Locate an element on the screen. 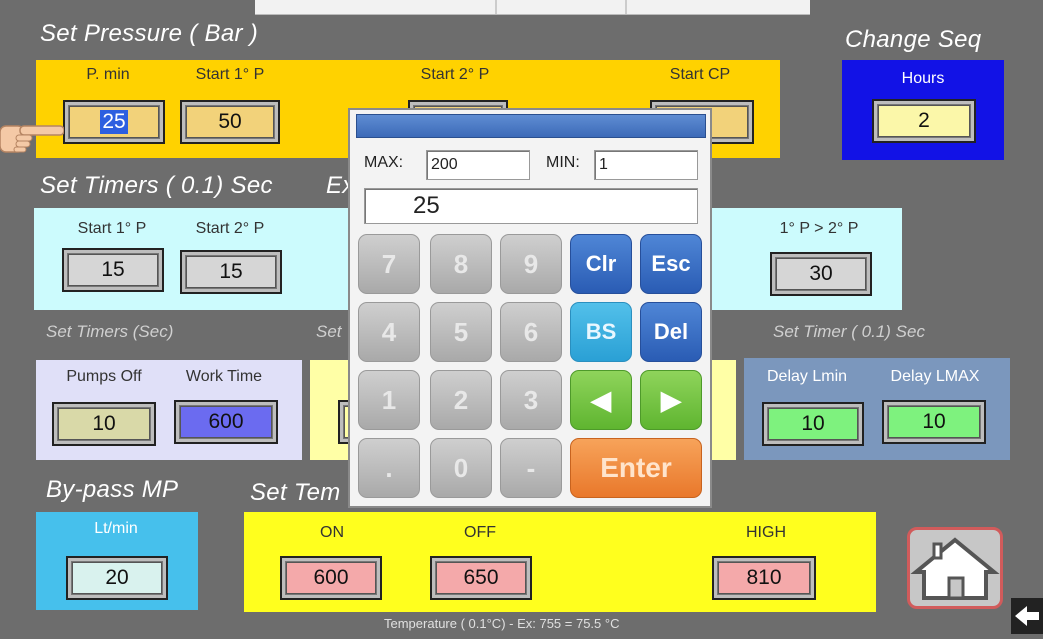  arrow-right-icon: ▶ is located at coordinates (671, 399).